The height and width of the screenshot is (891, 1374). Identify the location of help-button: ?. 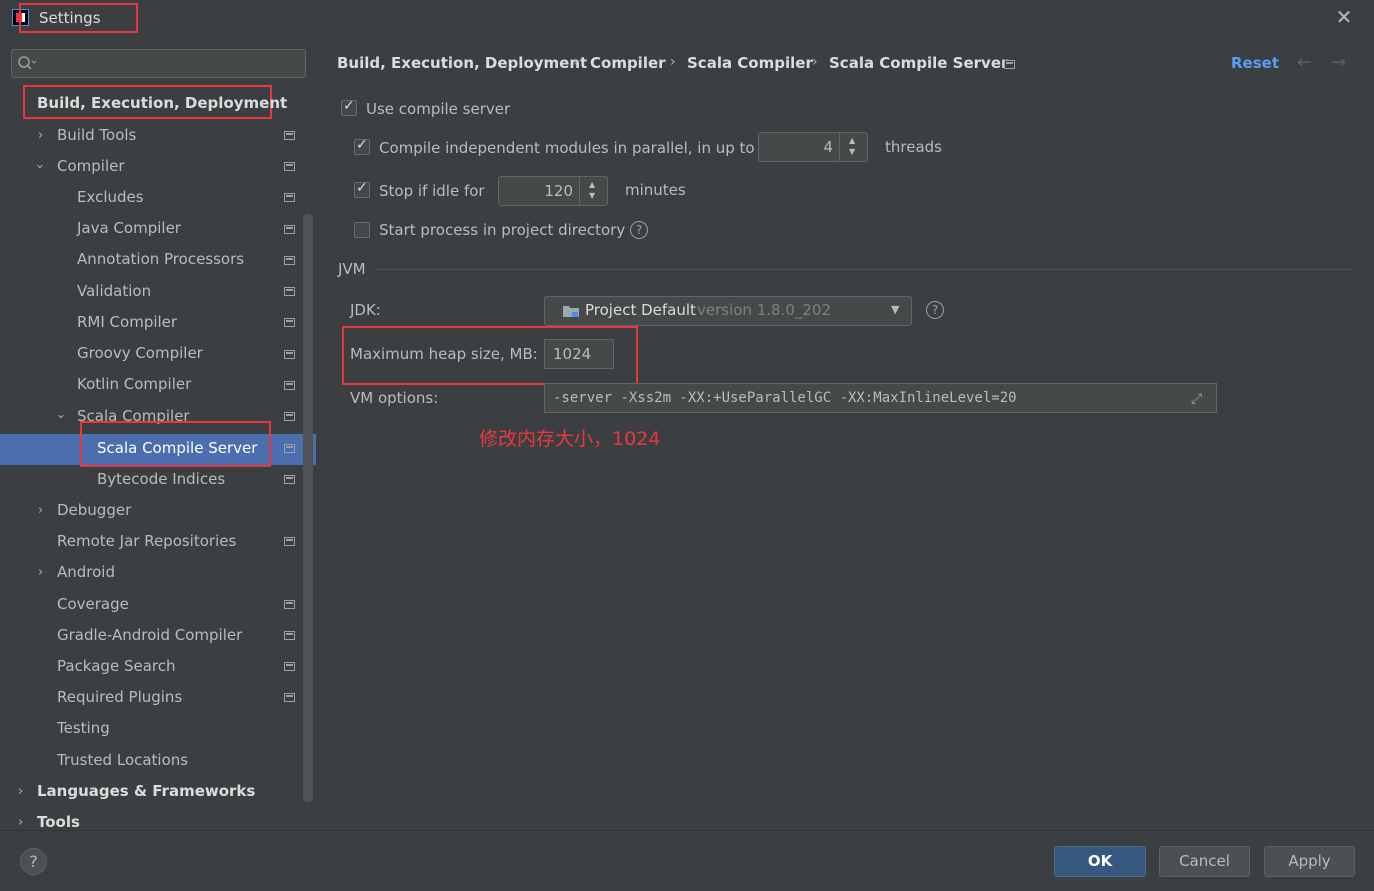
(33, 861).